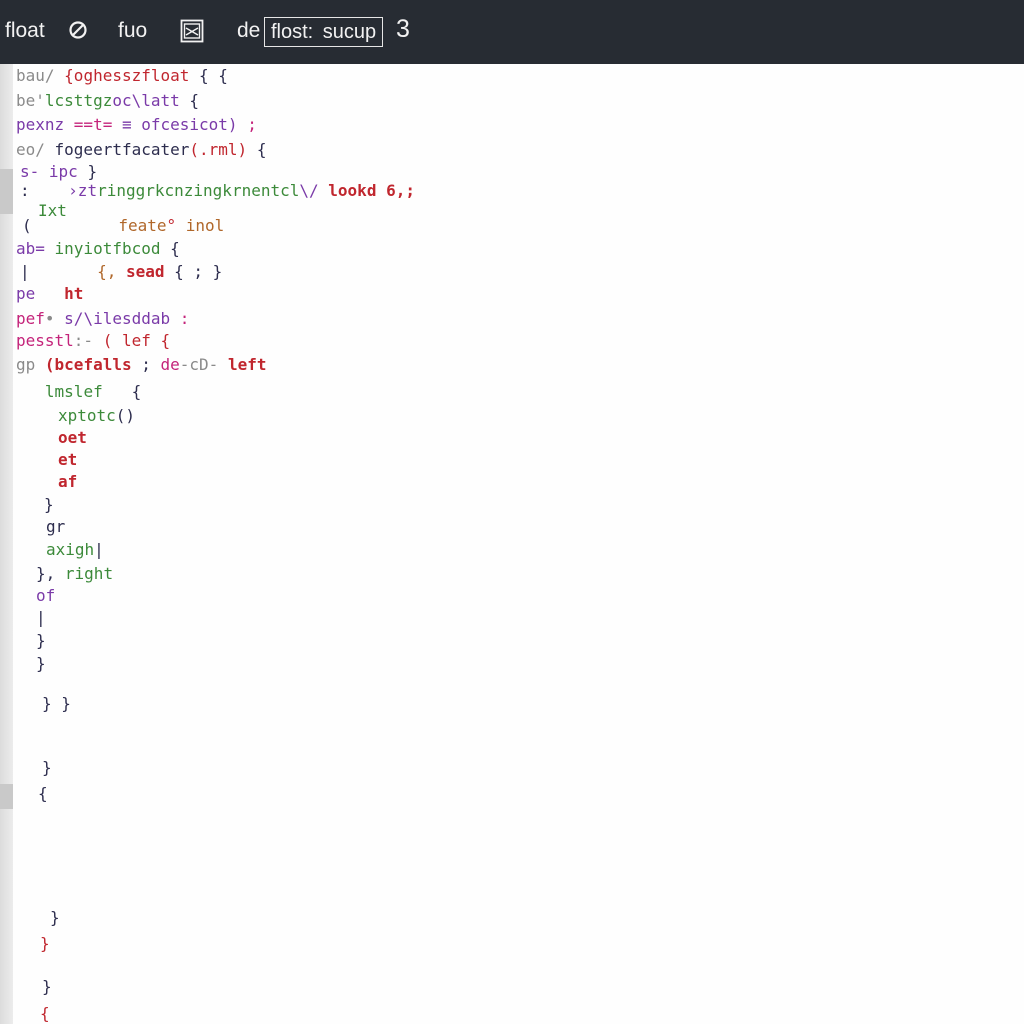  I want to click on code-token: sead, so click(150, 271).